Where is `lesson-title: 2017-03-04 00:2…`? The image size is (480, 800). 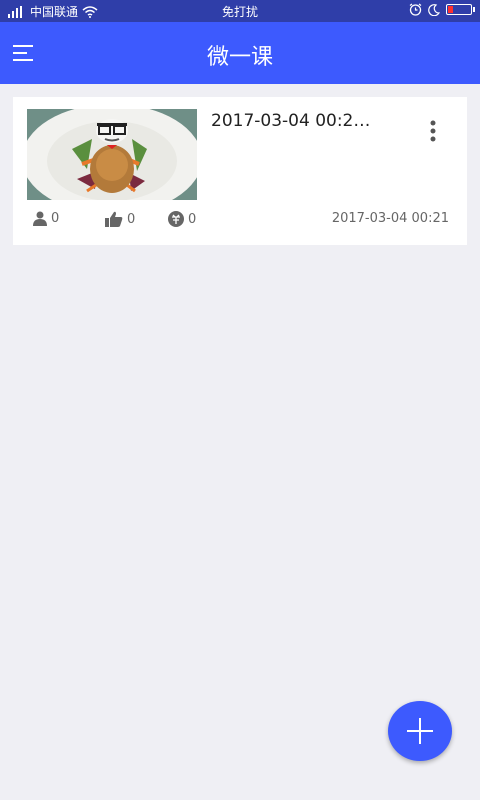
lesson-title: 2017-03-04 00:2… is located at coordinates (306, 121).